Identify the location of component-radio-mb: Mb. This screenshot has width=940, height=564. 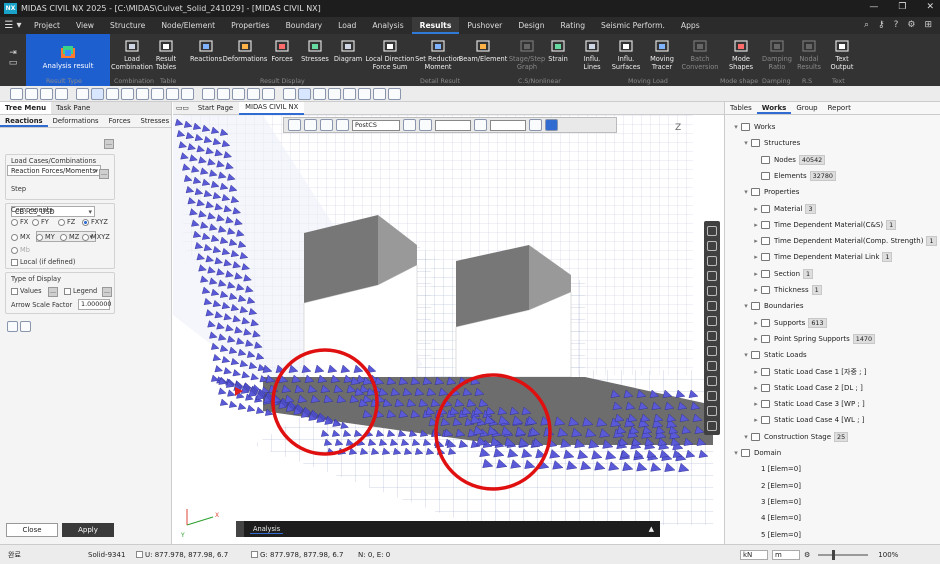
(20, 250).